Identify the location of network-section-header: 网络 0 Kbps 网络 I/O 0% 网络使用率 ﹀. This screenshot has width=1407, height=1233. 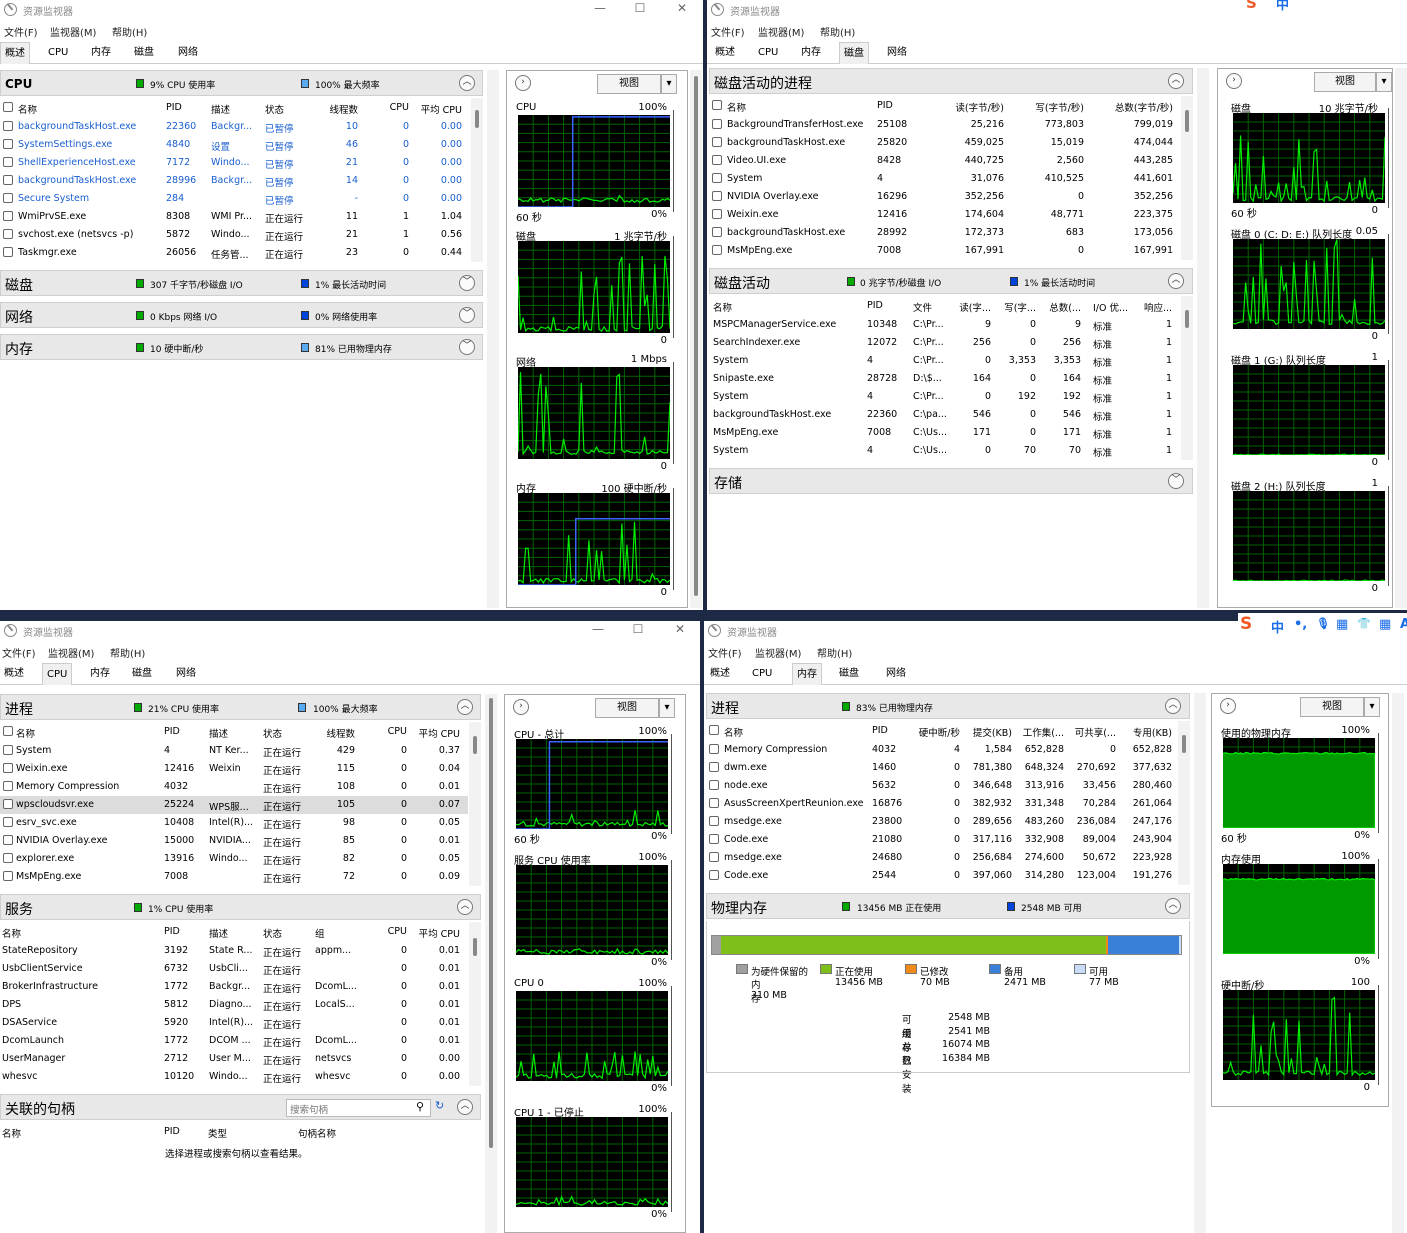
(241, 315).